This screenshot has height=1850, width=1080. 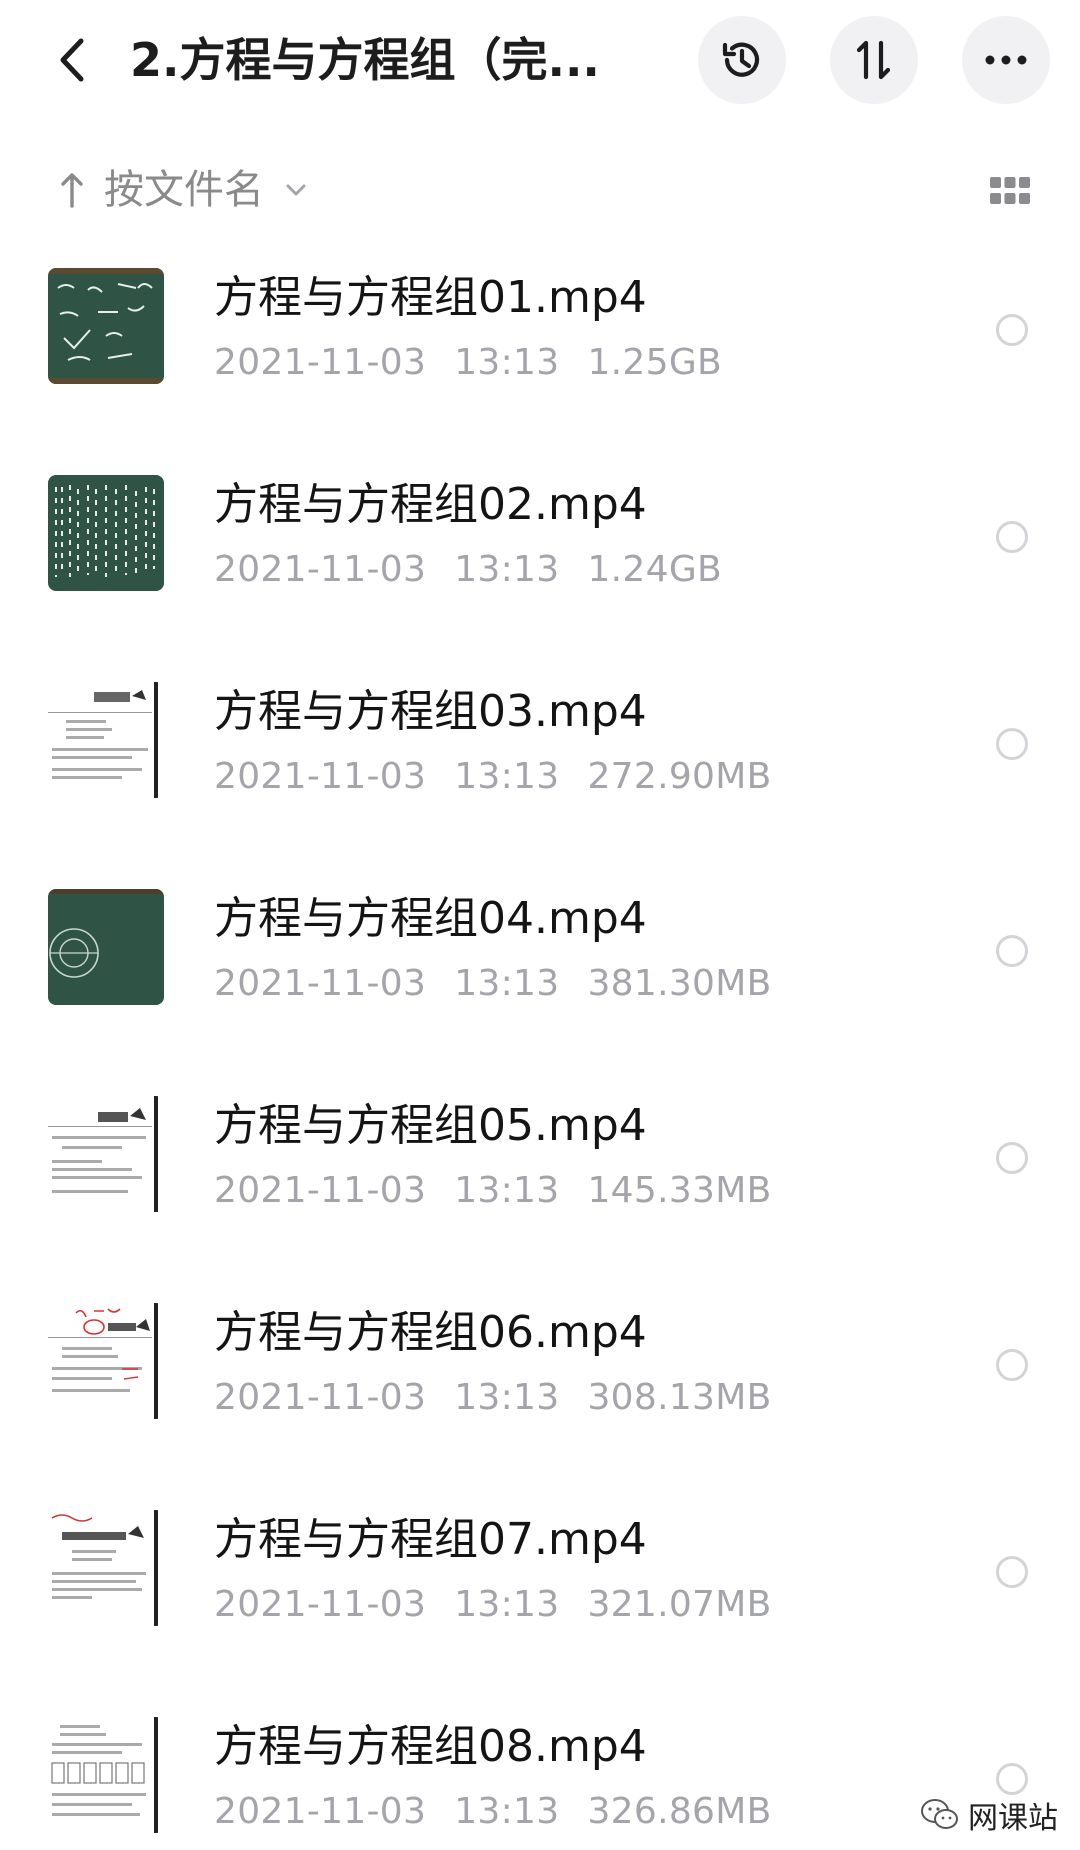 I want to click on file-name: 方程与方程组03.mp4, so click(x=430, y=711).